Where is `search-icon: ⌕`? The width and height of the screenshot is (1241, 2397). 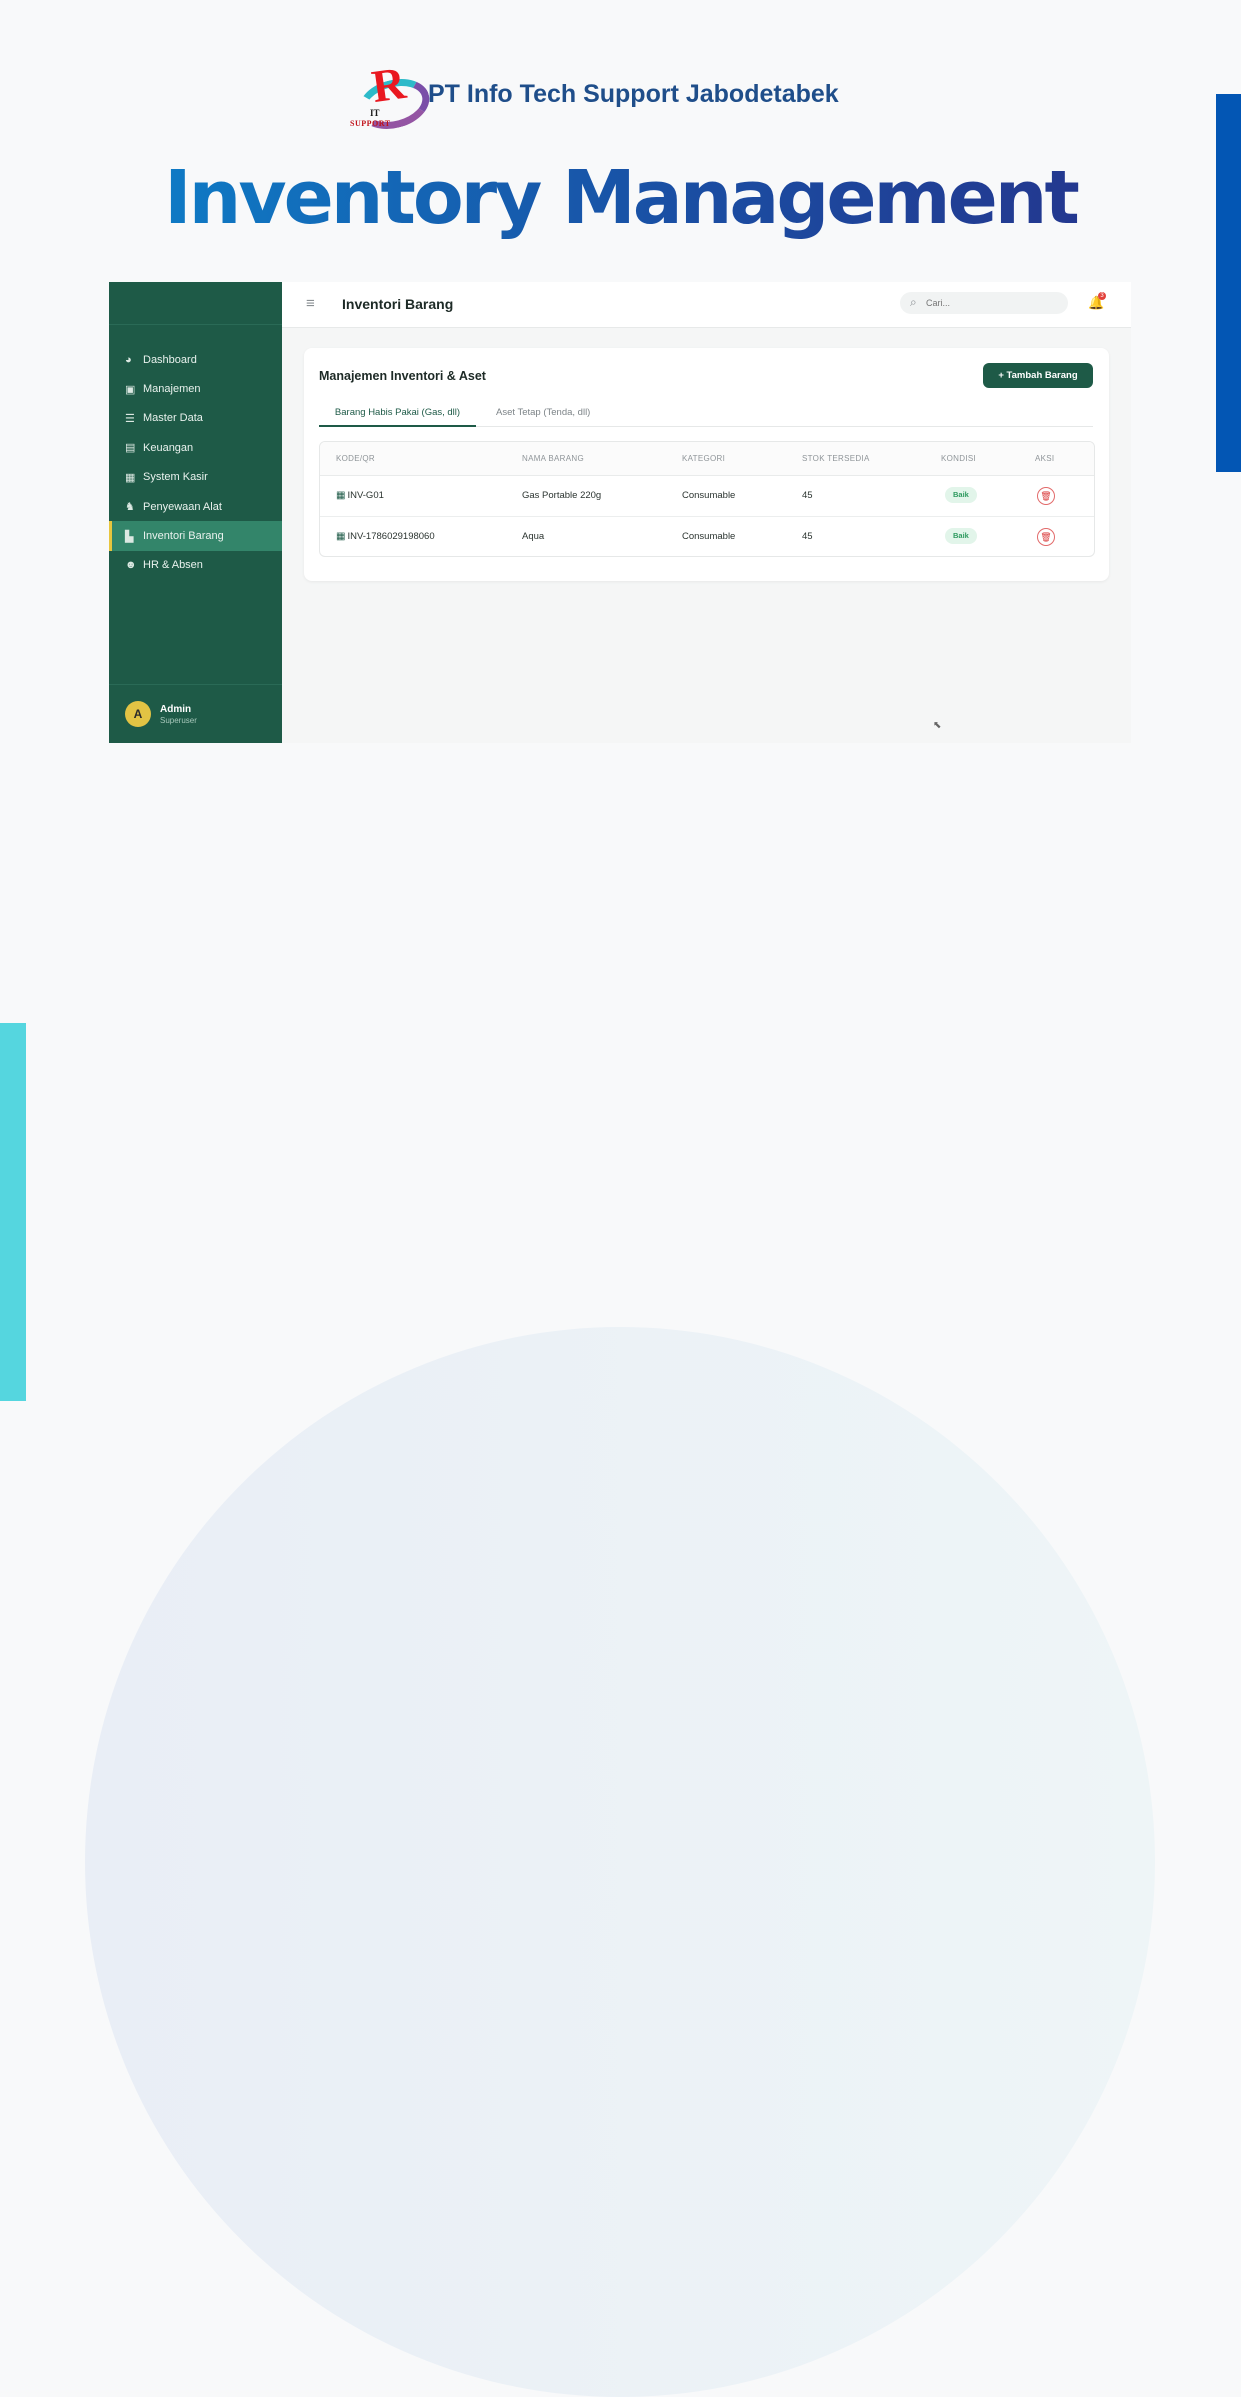
search-icon: ⌕ is located at coordinates (913, 302).